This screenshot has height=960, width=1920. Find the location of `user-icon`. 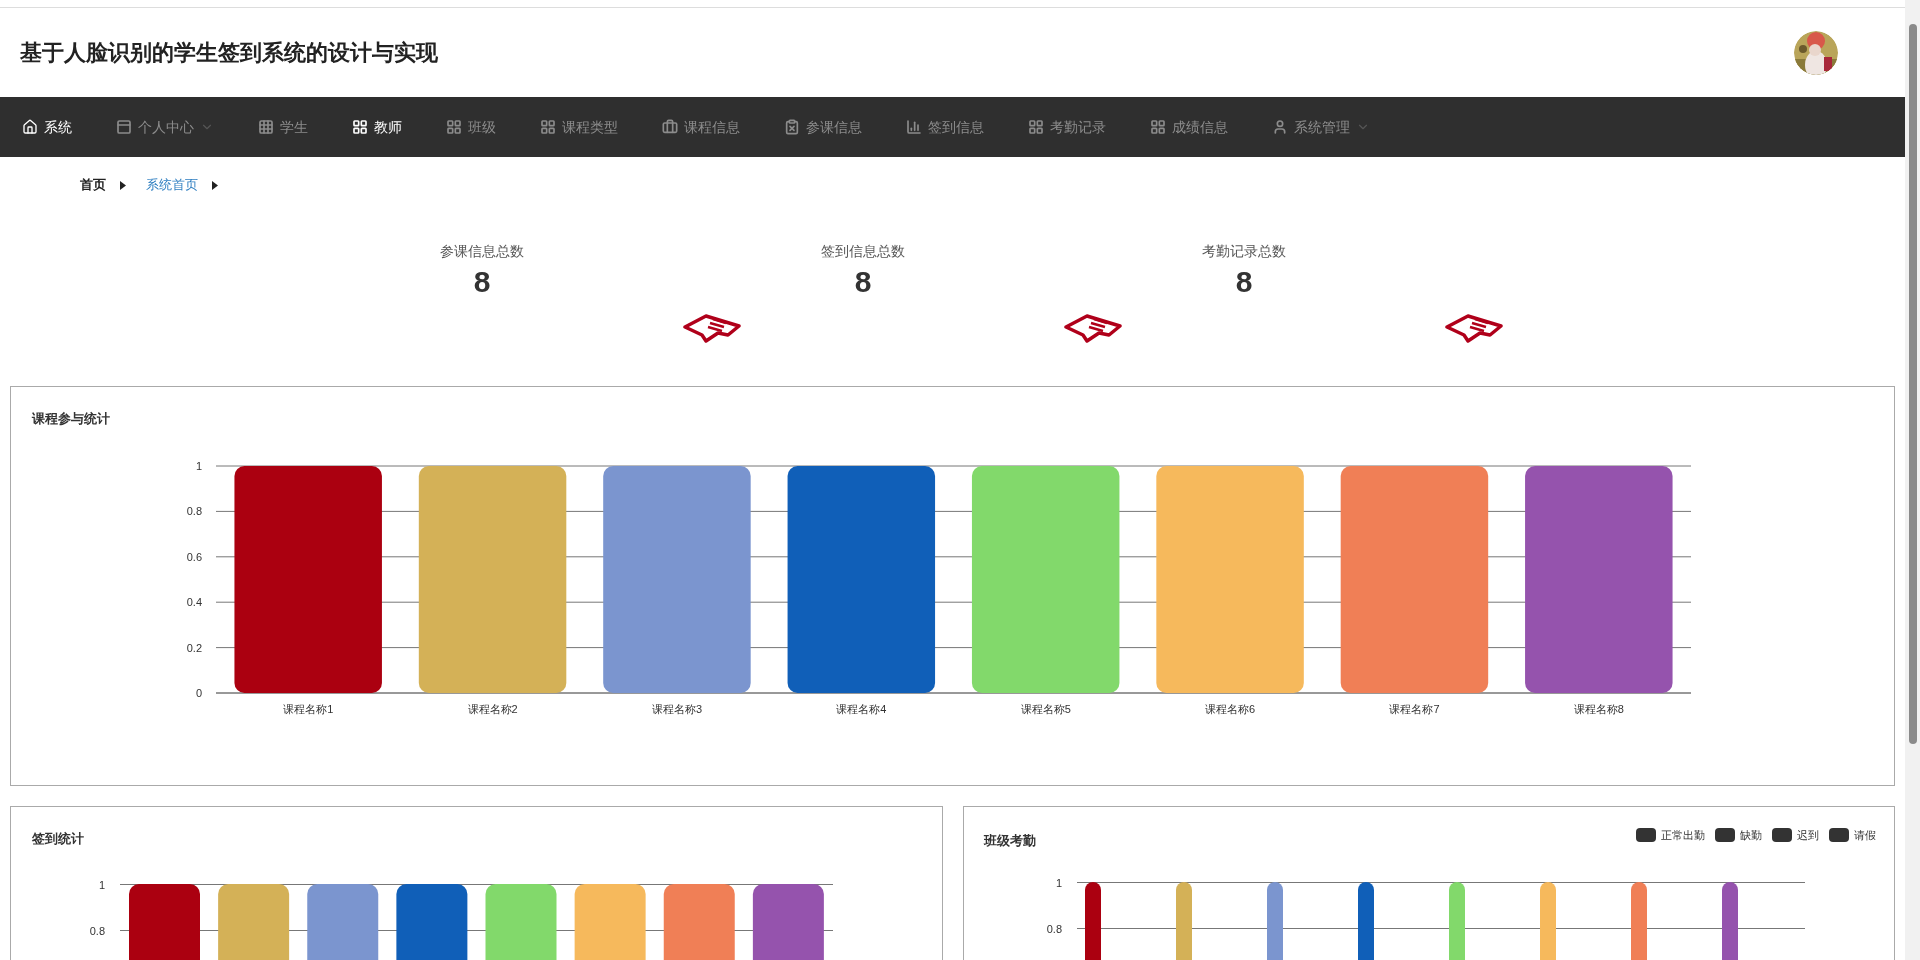

user-icon is located at coordinates (1280, 127).